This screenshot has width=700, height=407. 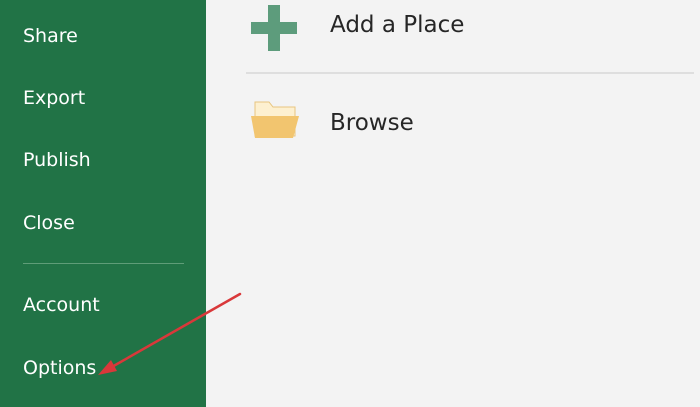 What do you see at coordinates (466, 124) in the screenshot?
I see `browse-button: Browse` at bounding box center [466, 124].